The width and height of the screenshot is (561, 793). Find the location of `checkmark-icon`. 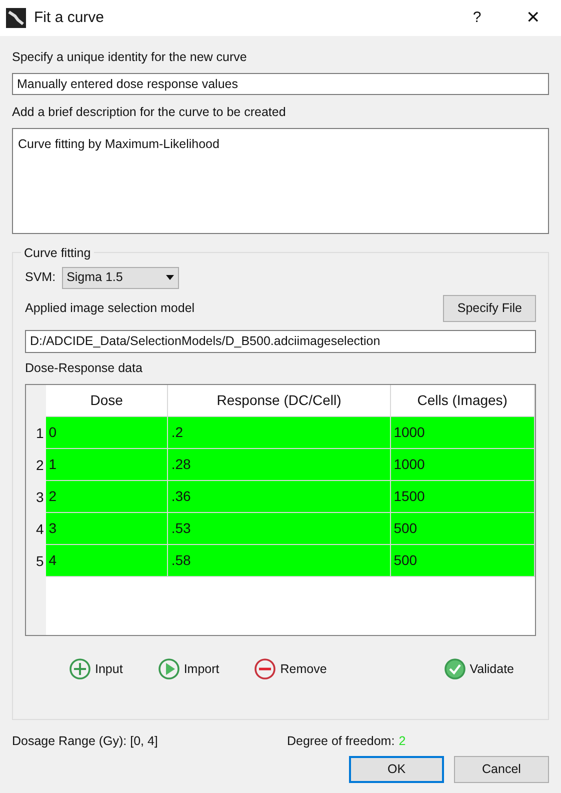

checkmark-icon is located at coordinates (455, 669).